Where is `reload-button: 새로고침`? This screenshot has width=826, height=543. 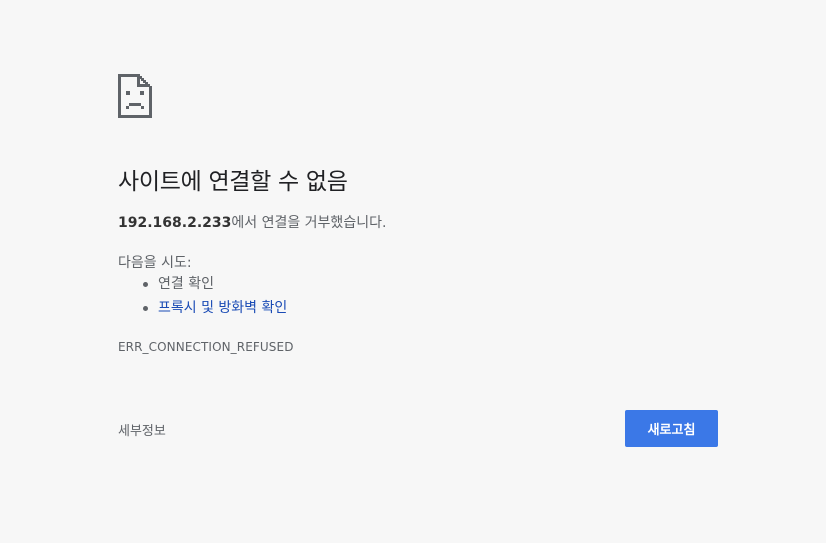 reload-button: 새로고침 is located at coordinates (671, 428).